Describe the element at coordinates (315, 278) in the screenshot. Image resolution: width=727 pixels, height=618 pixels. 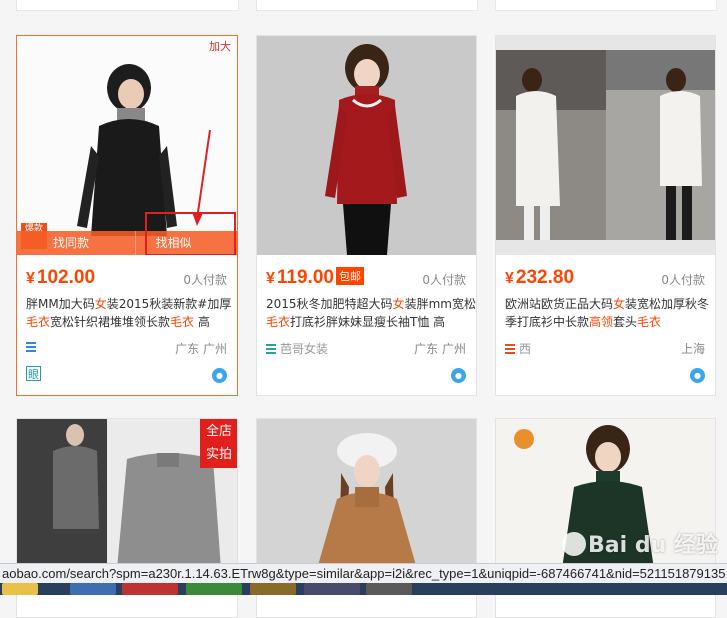
I see `product-price: ¥119.00 包邮` at that location.